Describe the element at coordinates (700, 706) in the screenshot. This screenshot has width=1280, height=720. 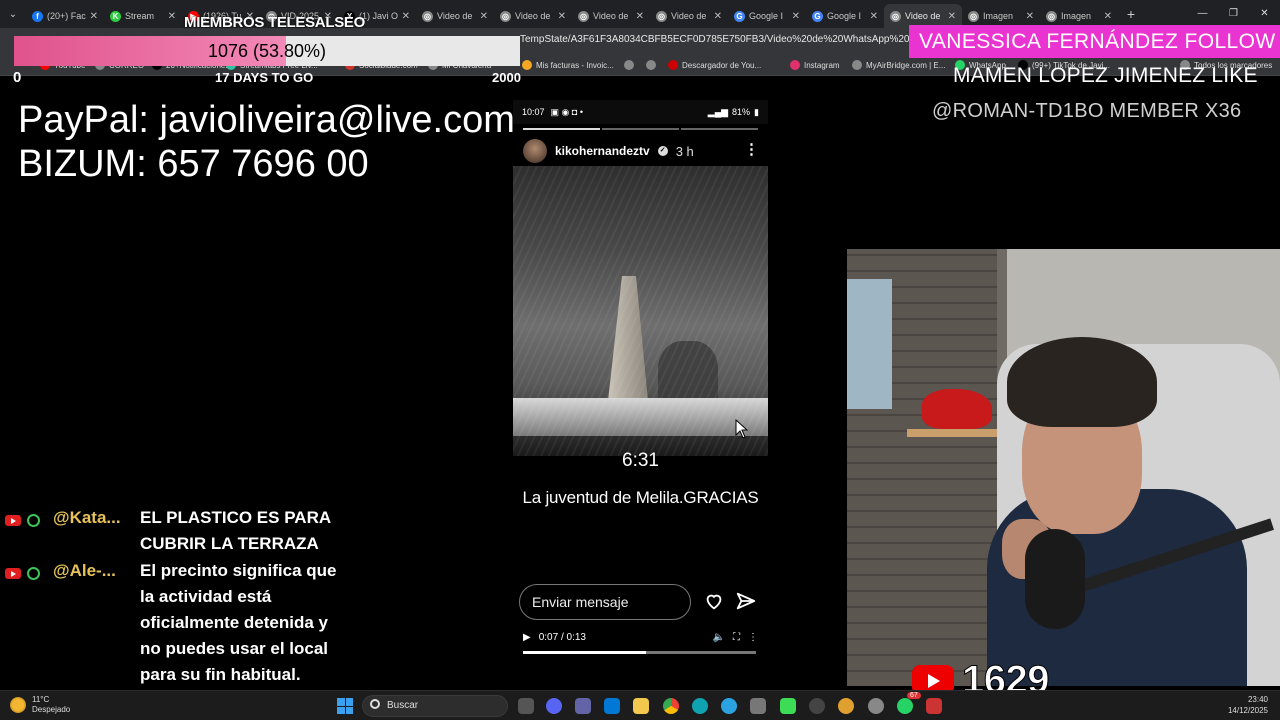
I see `edge-icon` at that location.